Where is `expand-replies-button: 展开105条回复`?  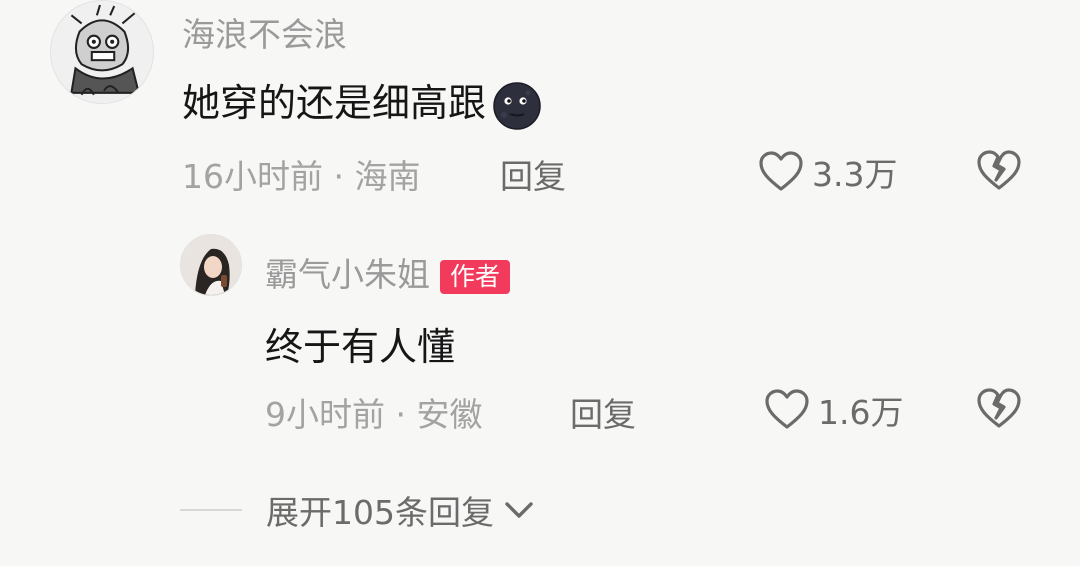 expand-replies-button: 展开105条回复 is located at coordinates (358, 510).